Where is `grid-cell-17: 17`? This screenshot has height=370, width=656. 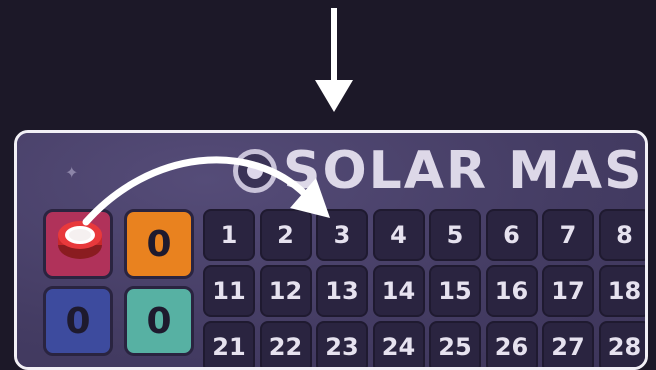 grid-cell-17: 17 is located at coordinates (568, 291).